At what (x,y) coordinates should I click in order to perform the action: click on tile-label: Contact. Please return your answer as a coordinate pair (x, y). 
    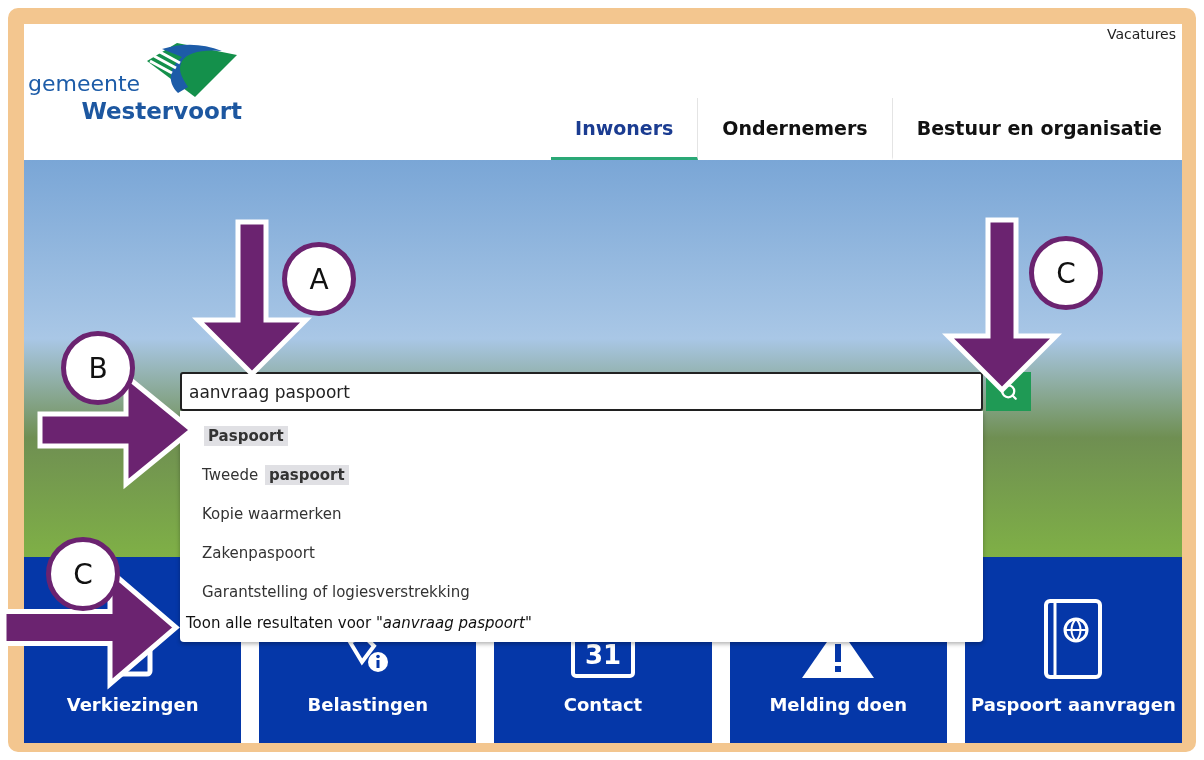
    Looking at the image, I should click on (603, 704).